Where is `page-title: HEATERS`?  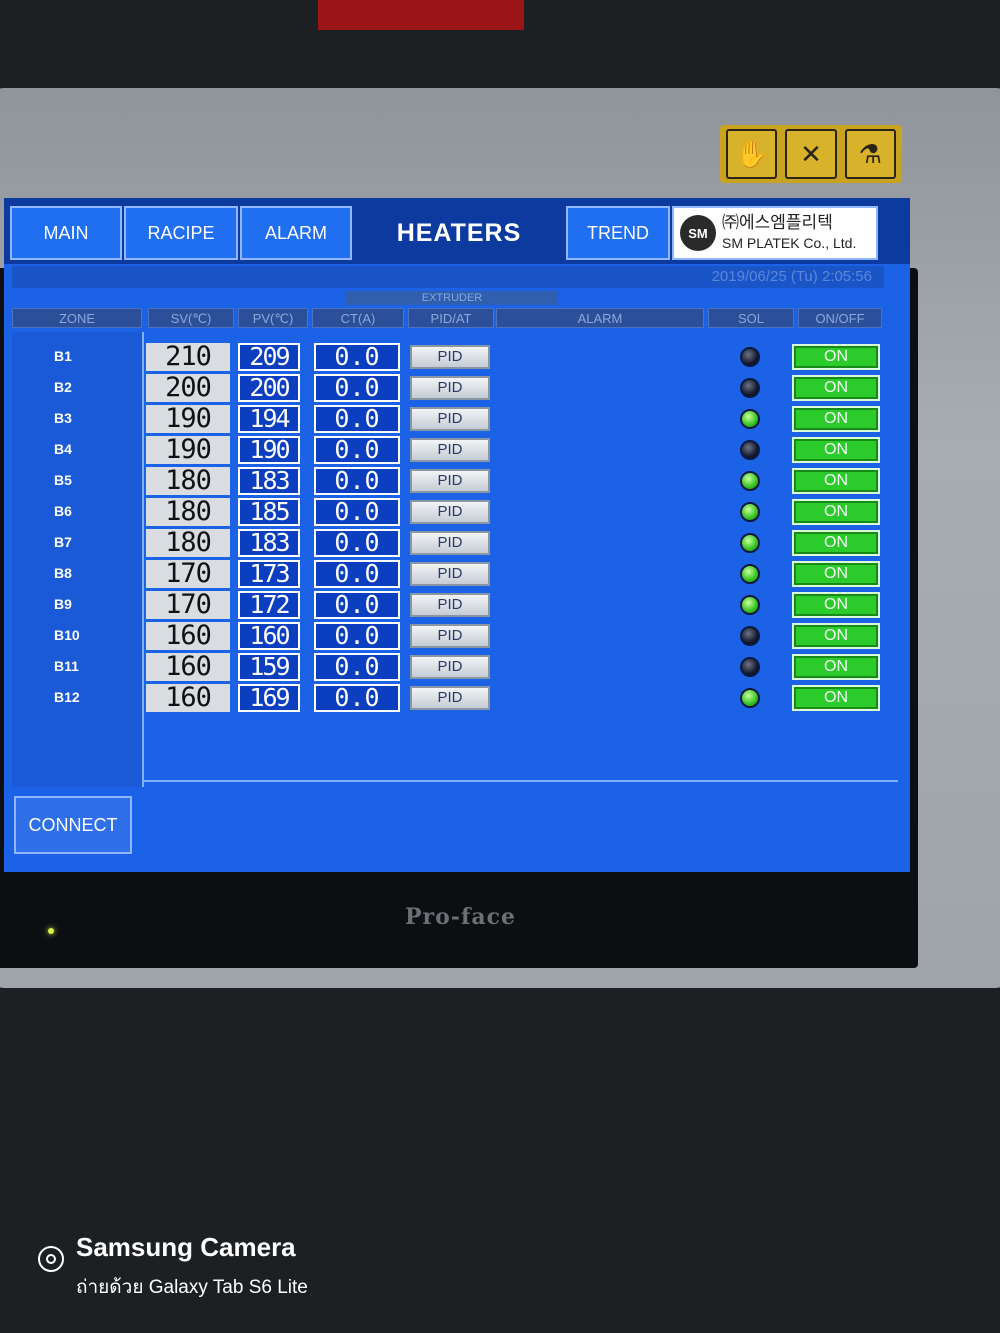
page-title: HEATERS is located at coordinates (459, 232).